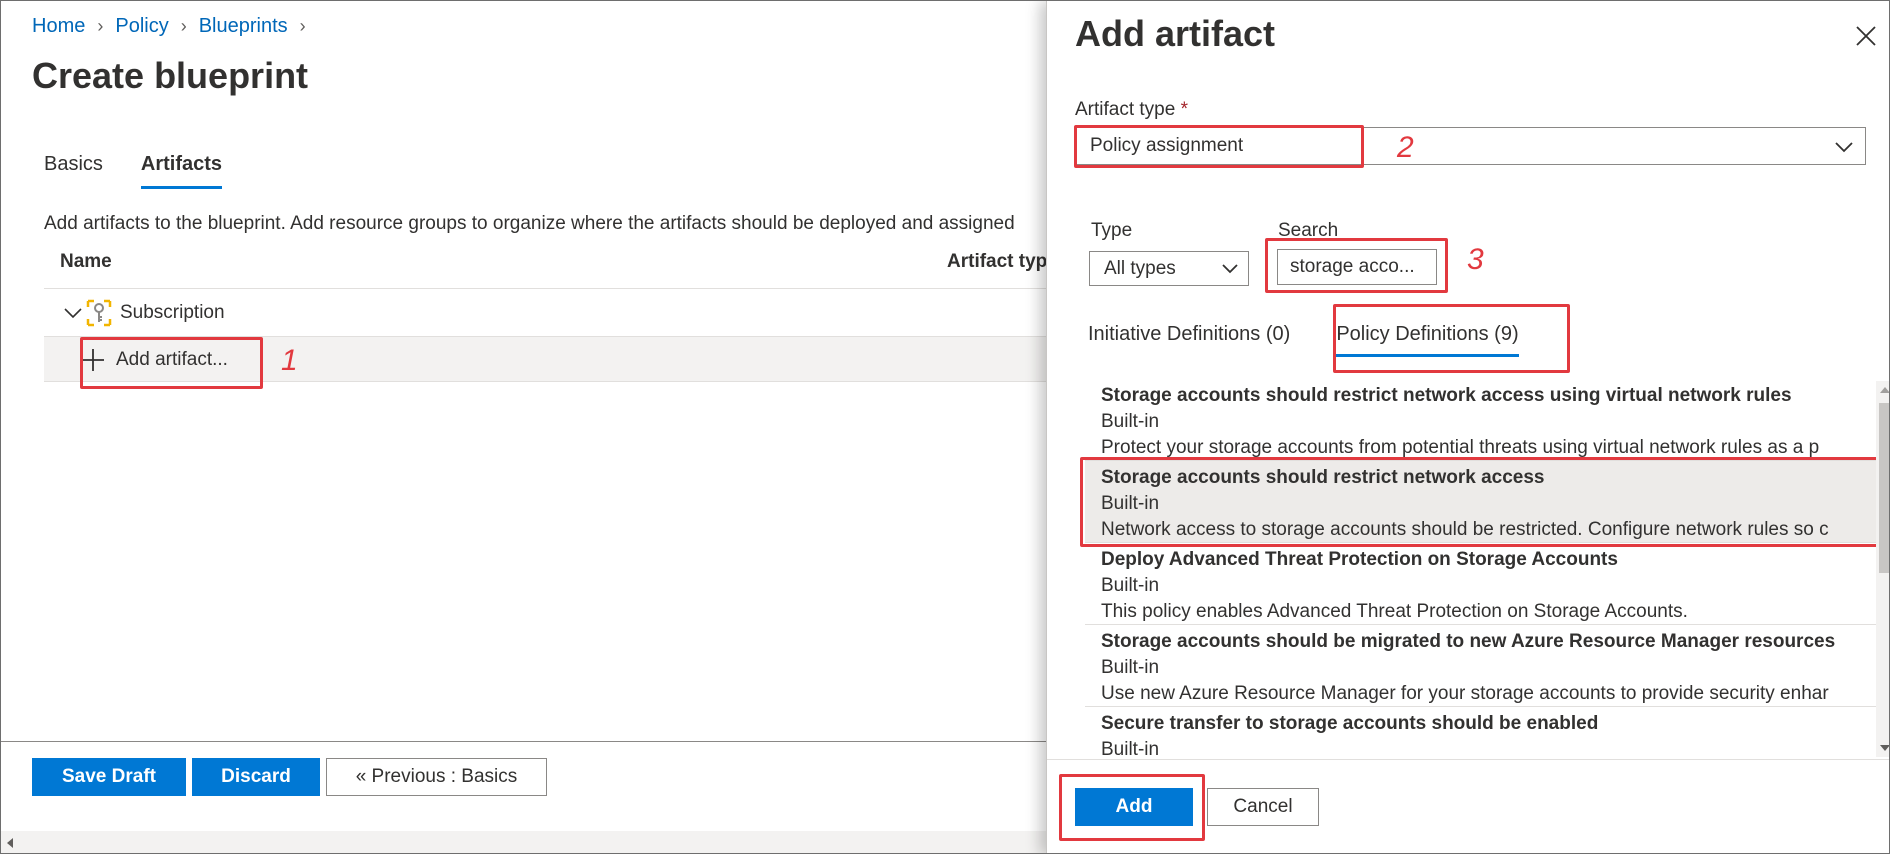  What do you see at coordinates (141, 26) in the screenshot?
I see `breadcrumb-policy: Policy` at bounding box center [141, 26].